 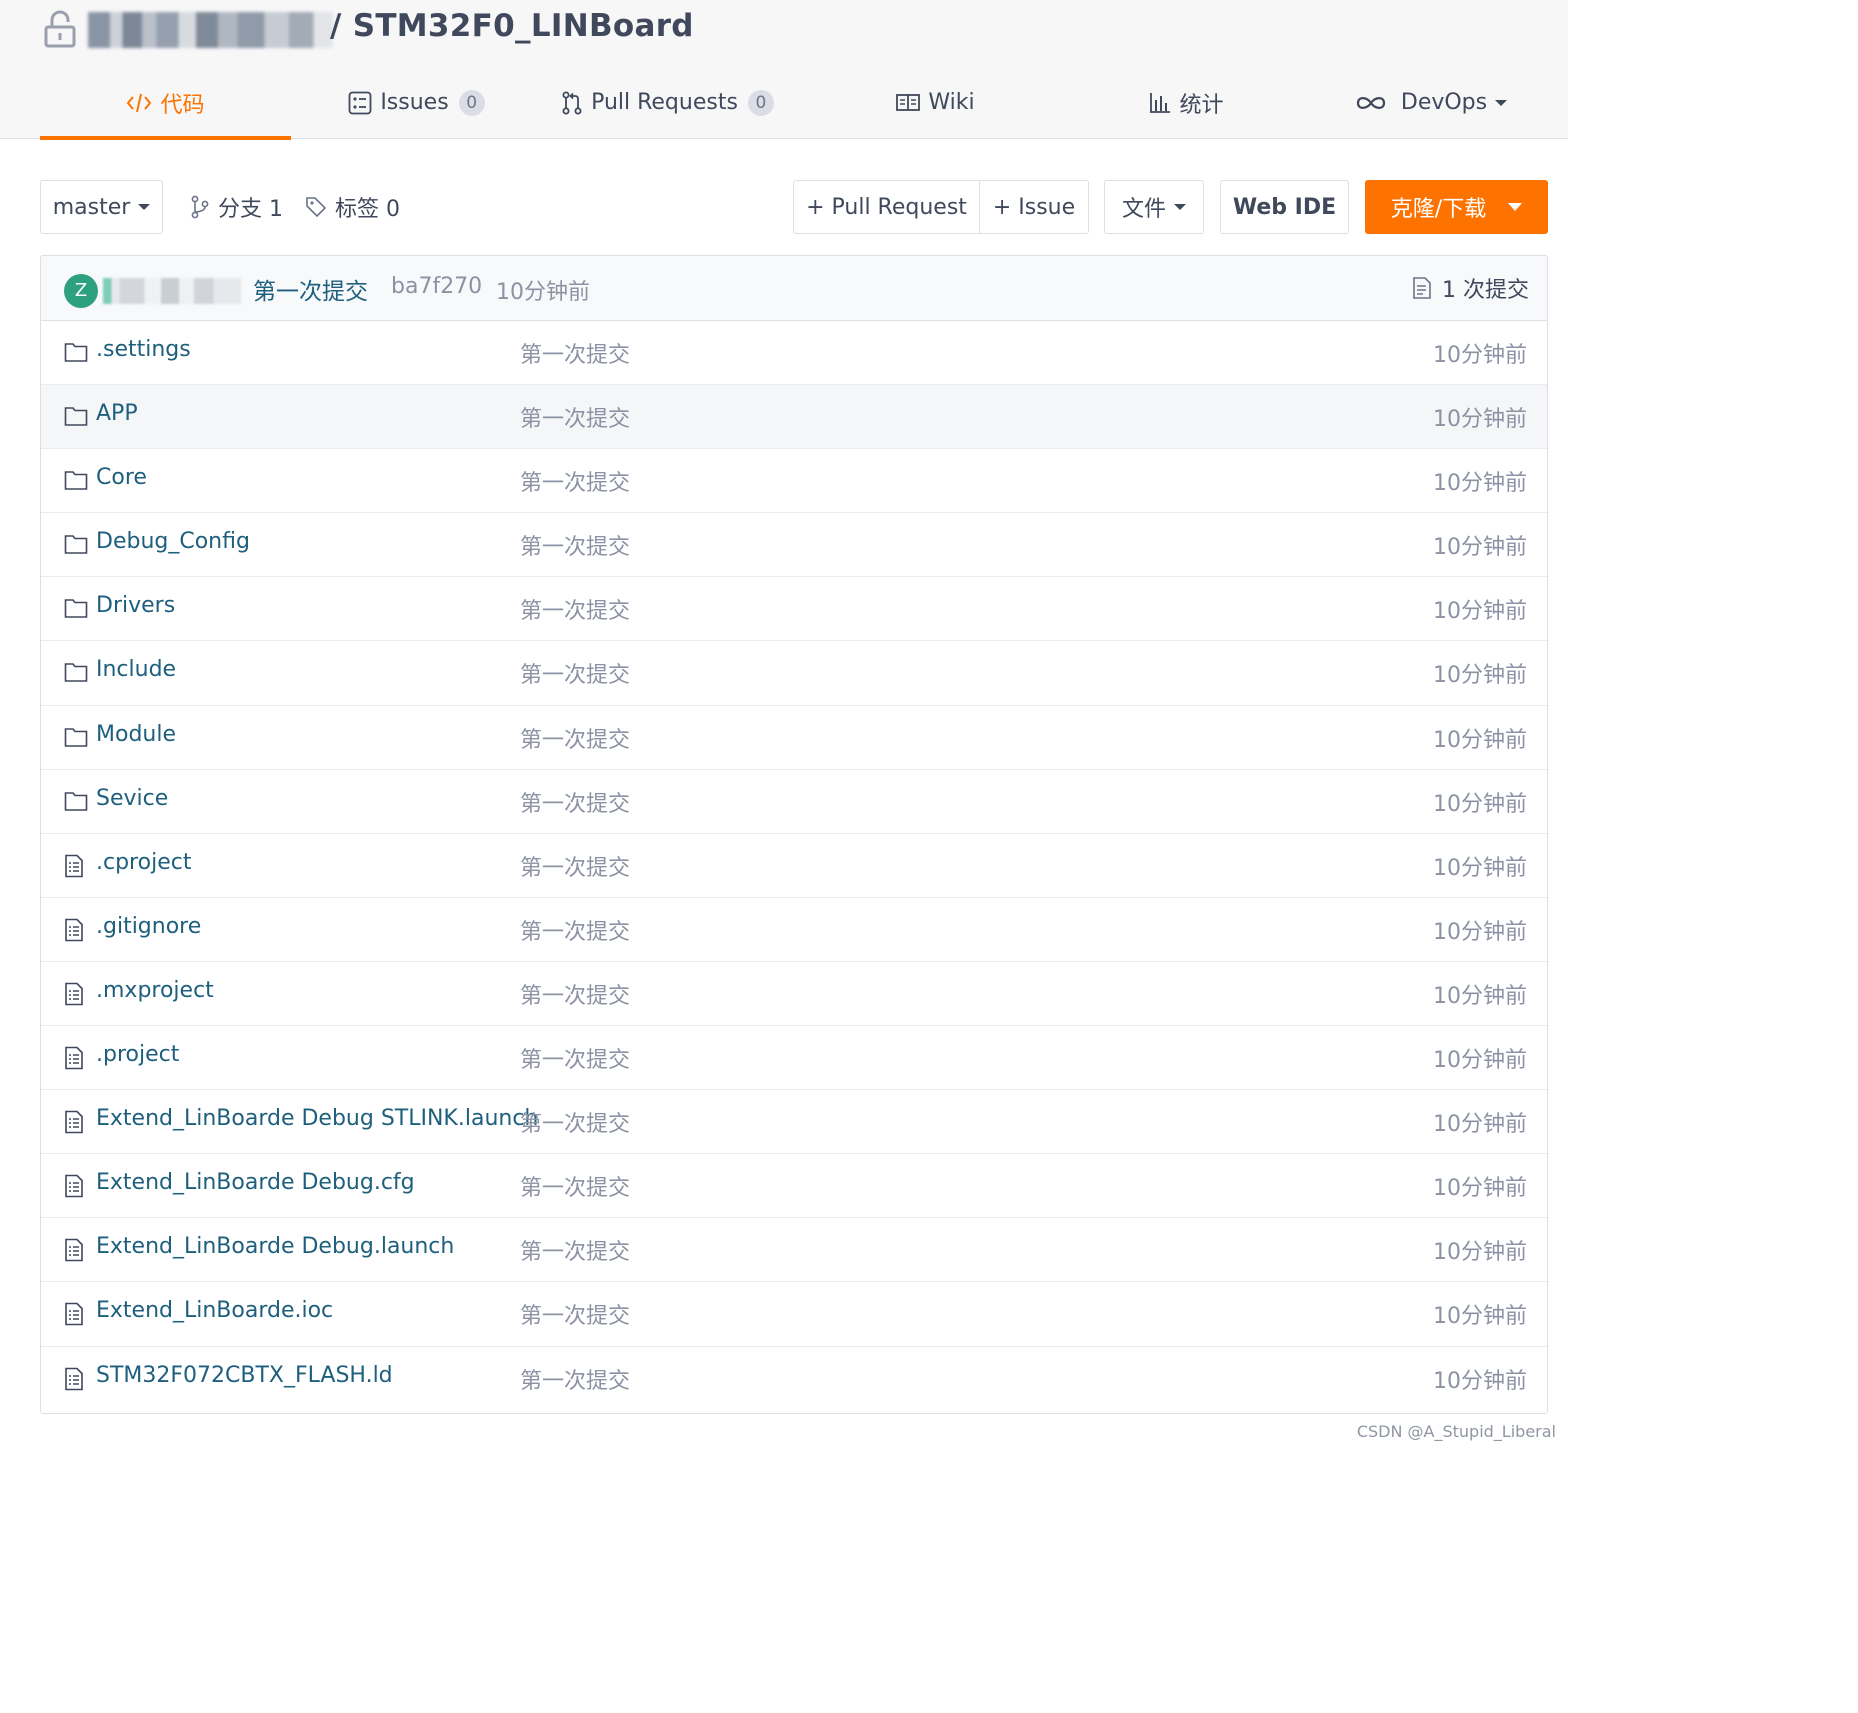 What do you see at coordinates (416, 102) in the screenshot?
I see `tab-issues: Issues 0` at bounding box center [416, 102].